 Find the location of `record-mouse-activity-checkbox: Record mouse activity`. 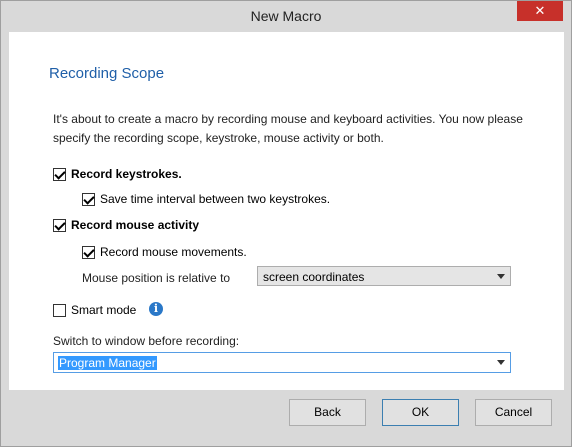

record-mouse-activity-checkbox: Record mouse activity is located at coordinates (126, 225).